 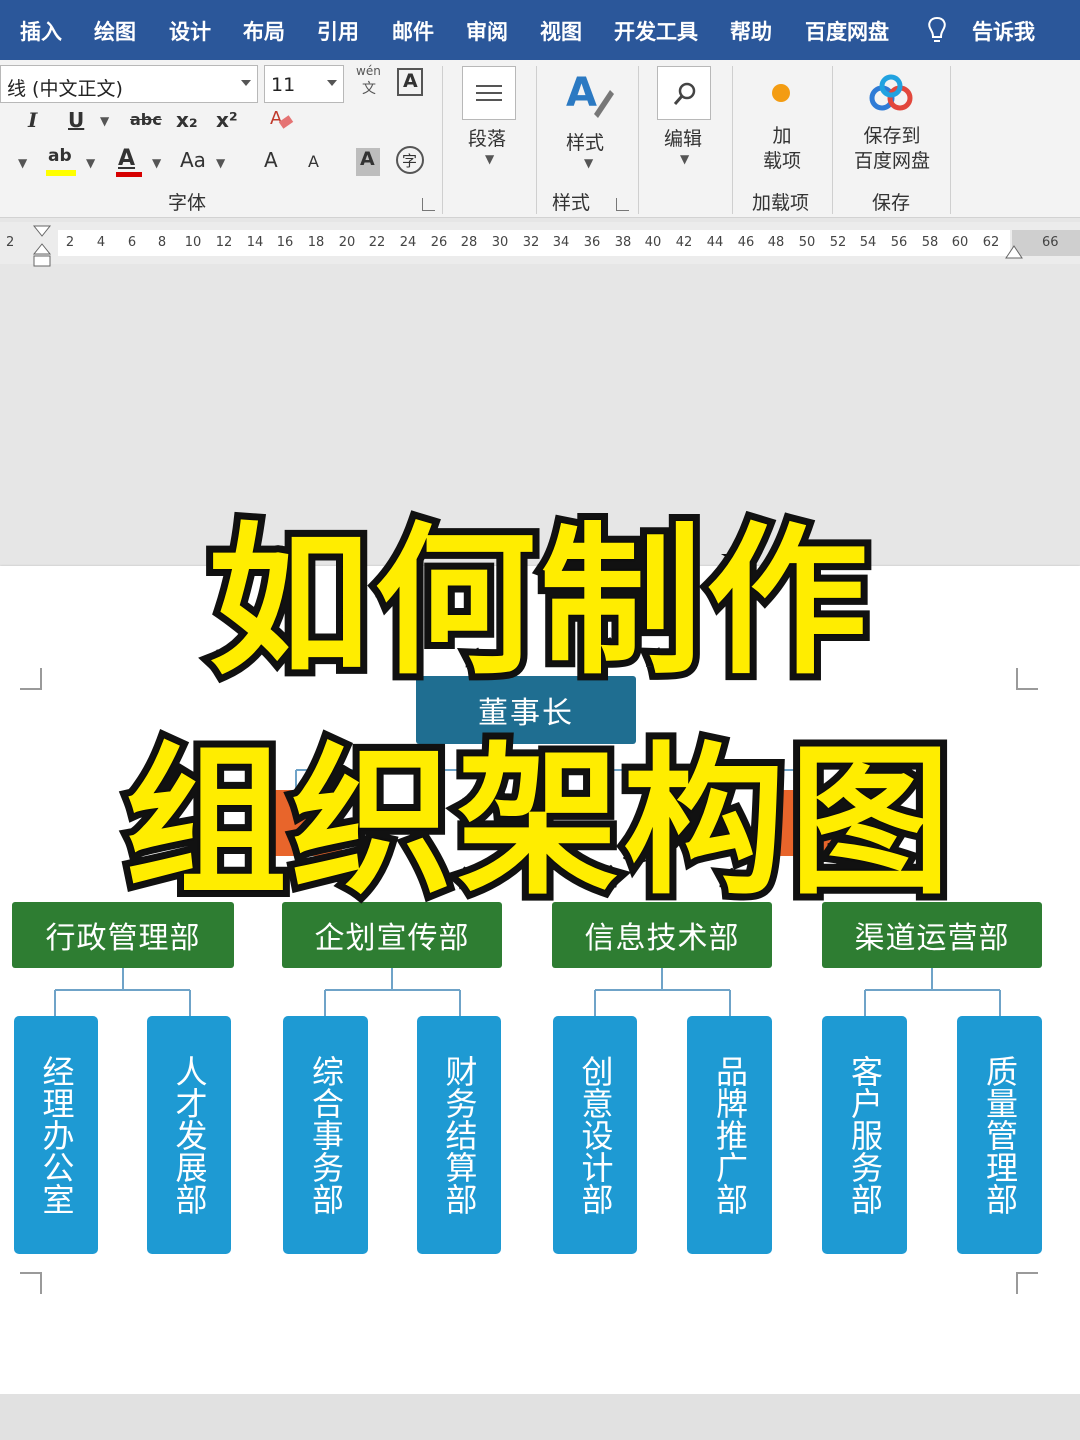 What do you see at coordinates (864, 1135) in the screenshot?
I see `org-node-sub: 客户服务部` at bounding box center [864, 1135].